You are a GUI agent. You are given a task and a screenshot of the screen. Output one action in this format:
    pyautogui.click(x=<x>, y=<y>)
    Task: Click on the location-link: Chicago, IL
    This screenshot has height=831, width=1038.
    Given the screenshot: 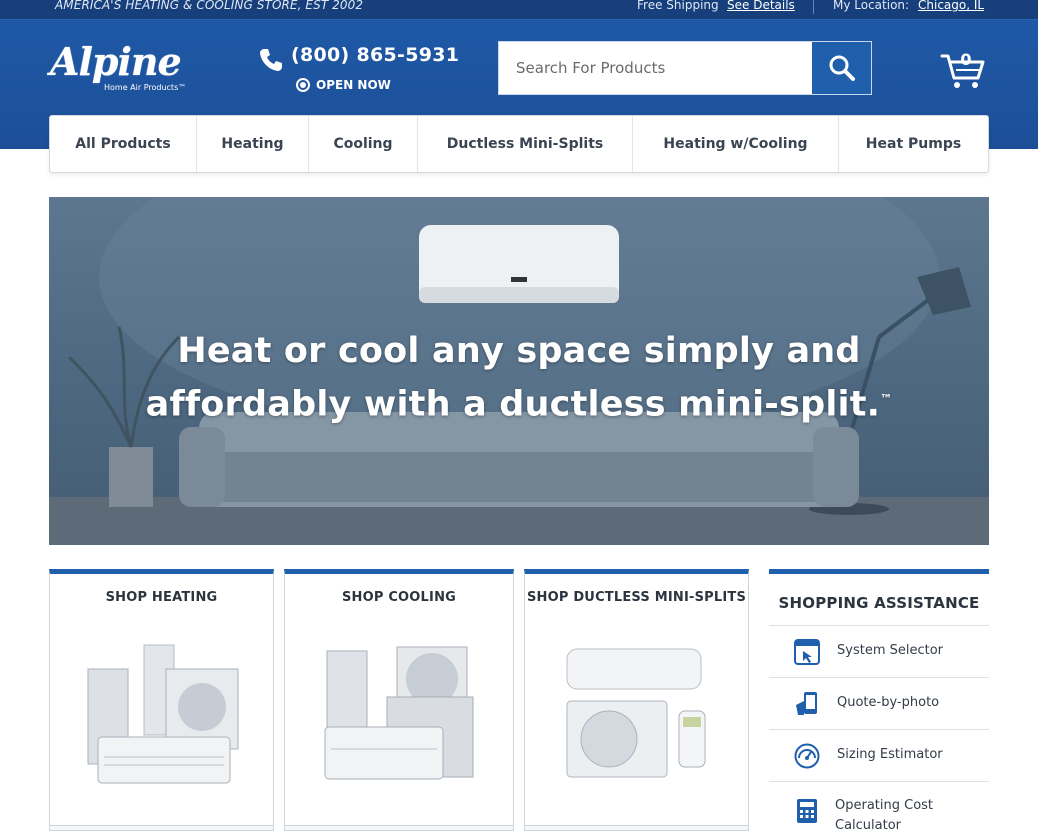 What is the action you would take?
    pyautogui.click(x=951, y=6)
    